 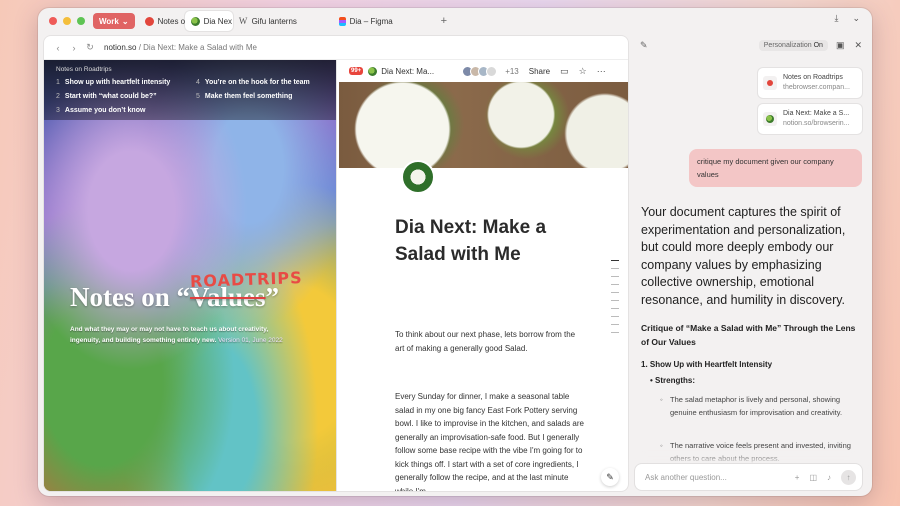 What do you see at coordinates (113, 111) in the screenshot?
I see `toc-item: 3 Assume you don’t know` at bounding box center [113, 111].